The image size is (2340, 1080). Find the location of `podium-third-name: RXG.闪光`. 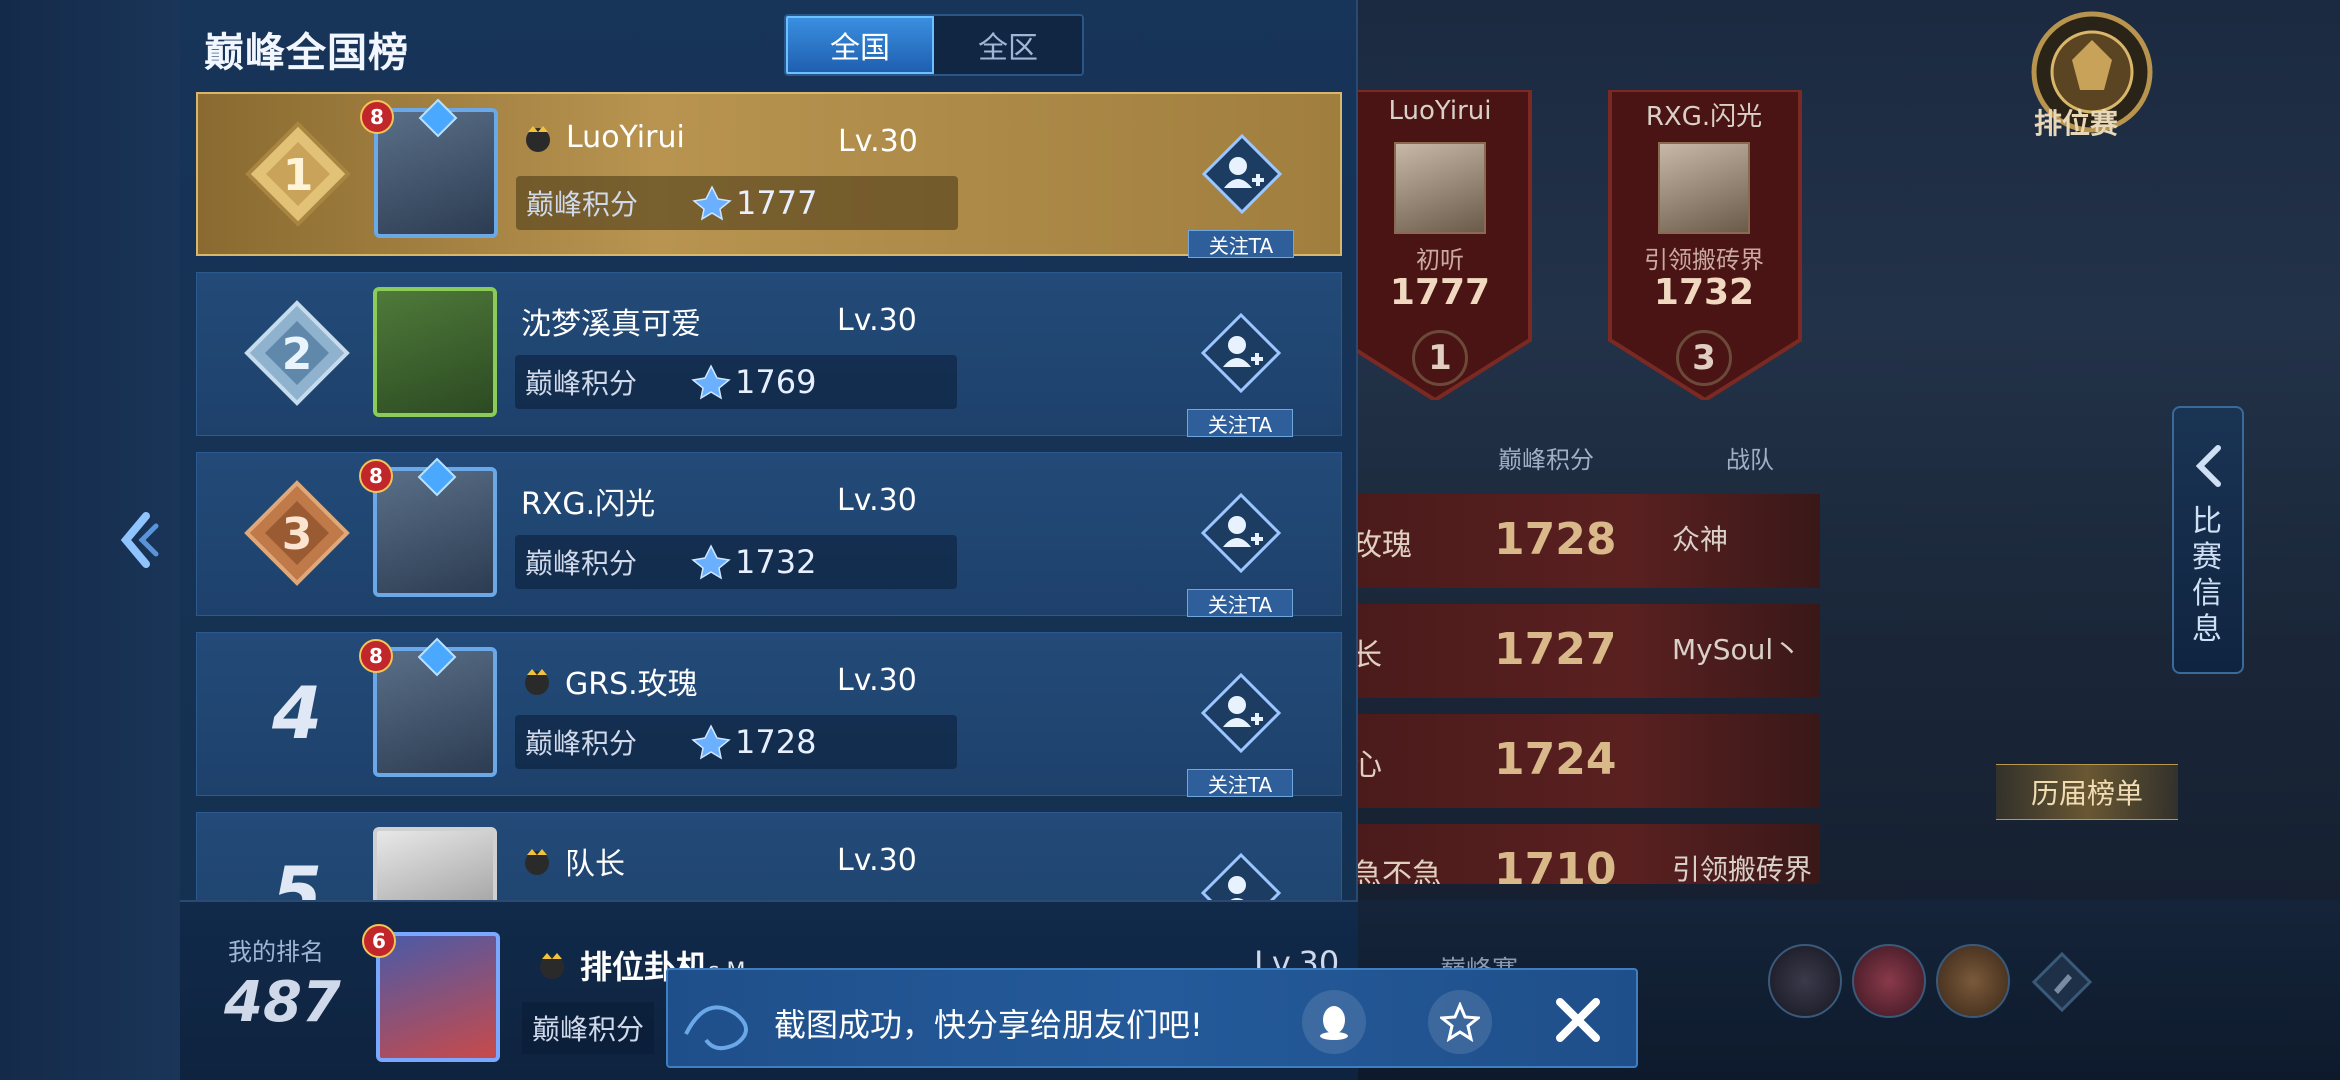

podium-third-name: RXG.闪光 is located at coordinates (1704, 117).